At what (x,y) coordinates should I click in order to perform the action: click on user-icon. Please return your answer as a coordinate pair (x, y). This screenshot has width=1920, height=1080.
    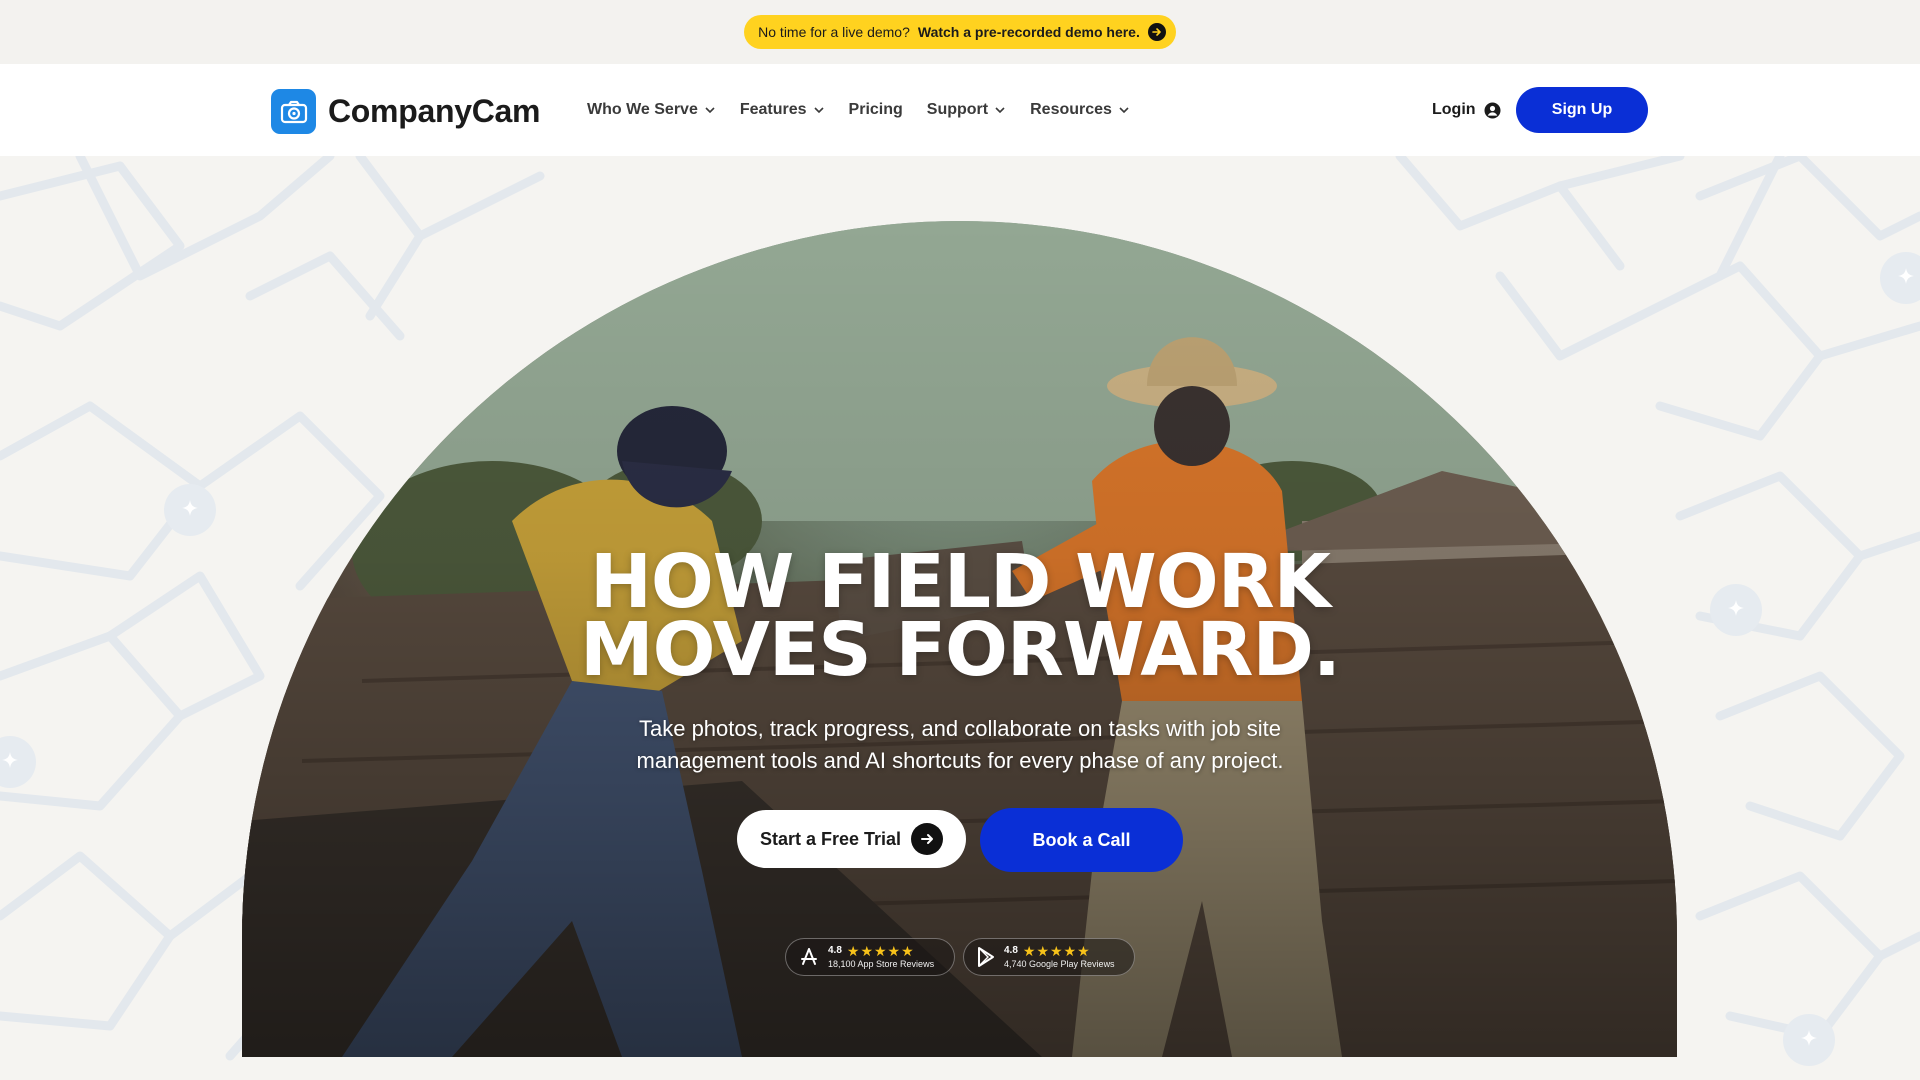
    Looking at the image, I should click on (1492, 110).